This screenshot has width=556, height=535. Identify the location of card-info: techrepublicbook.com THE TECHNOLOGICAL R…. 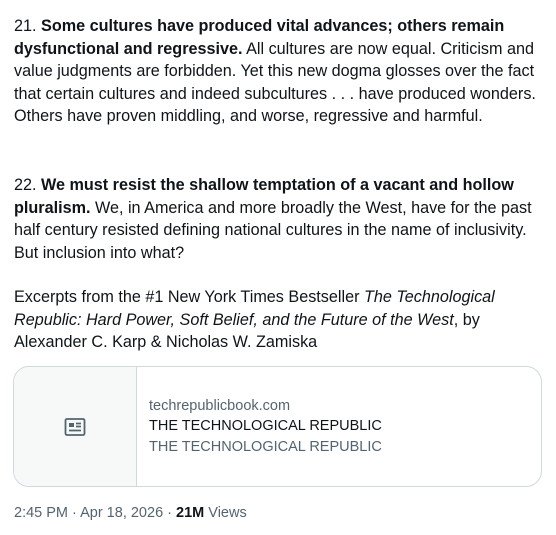
(259, 426).